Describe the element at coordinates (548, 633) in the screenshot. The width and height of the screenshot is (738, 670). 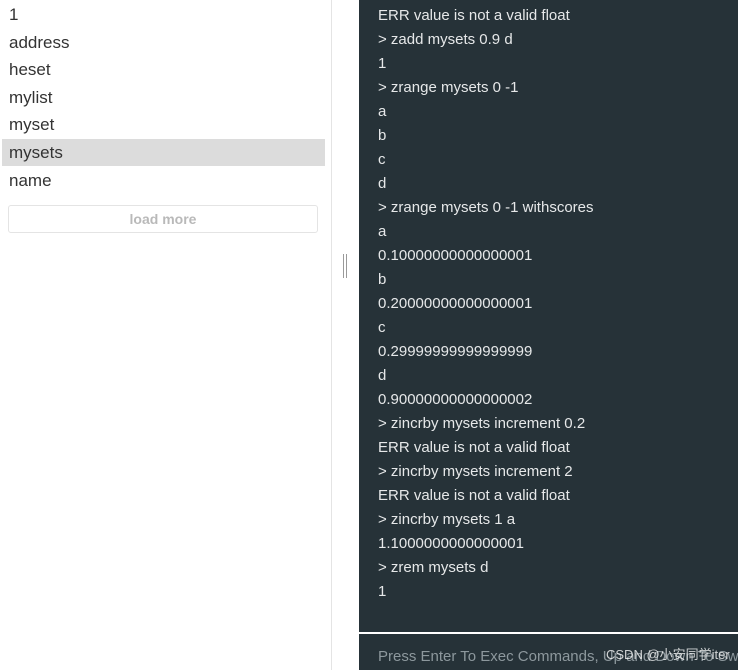
I see `console-divider` at that location.